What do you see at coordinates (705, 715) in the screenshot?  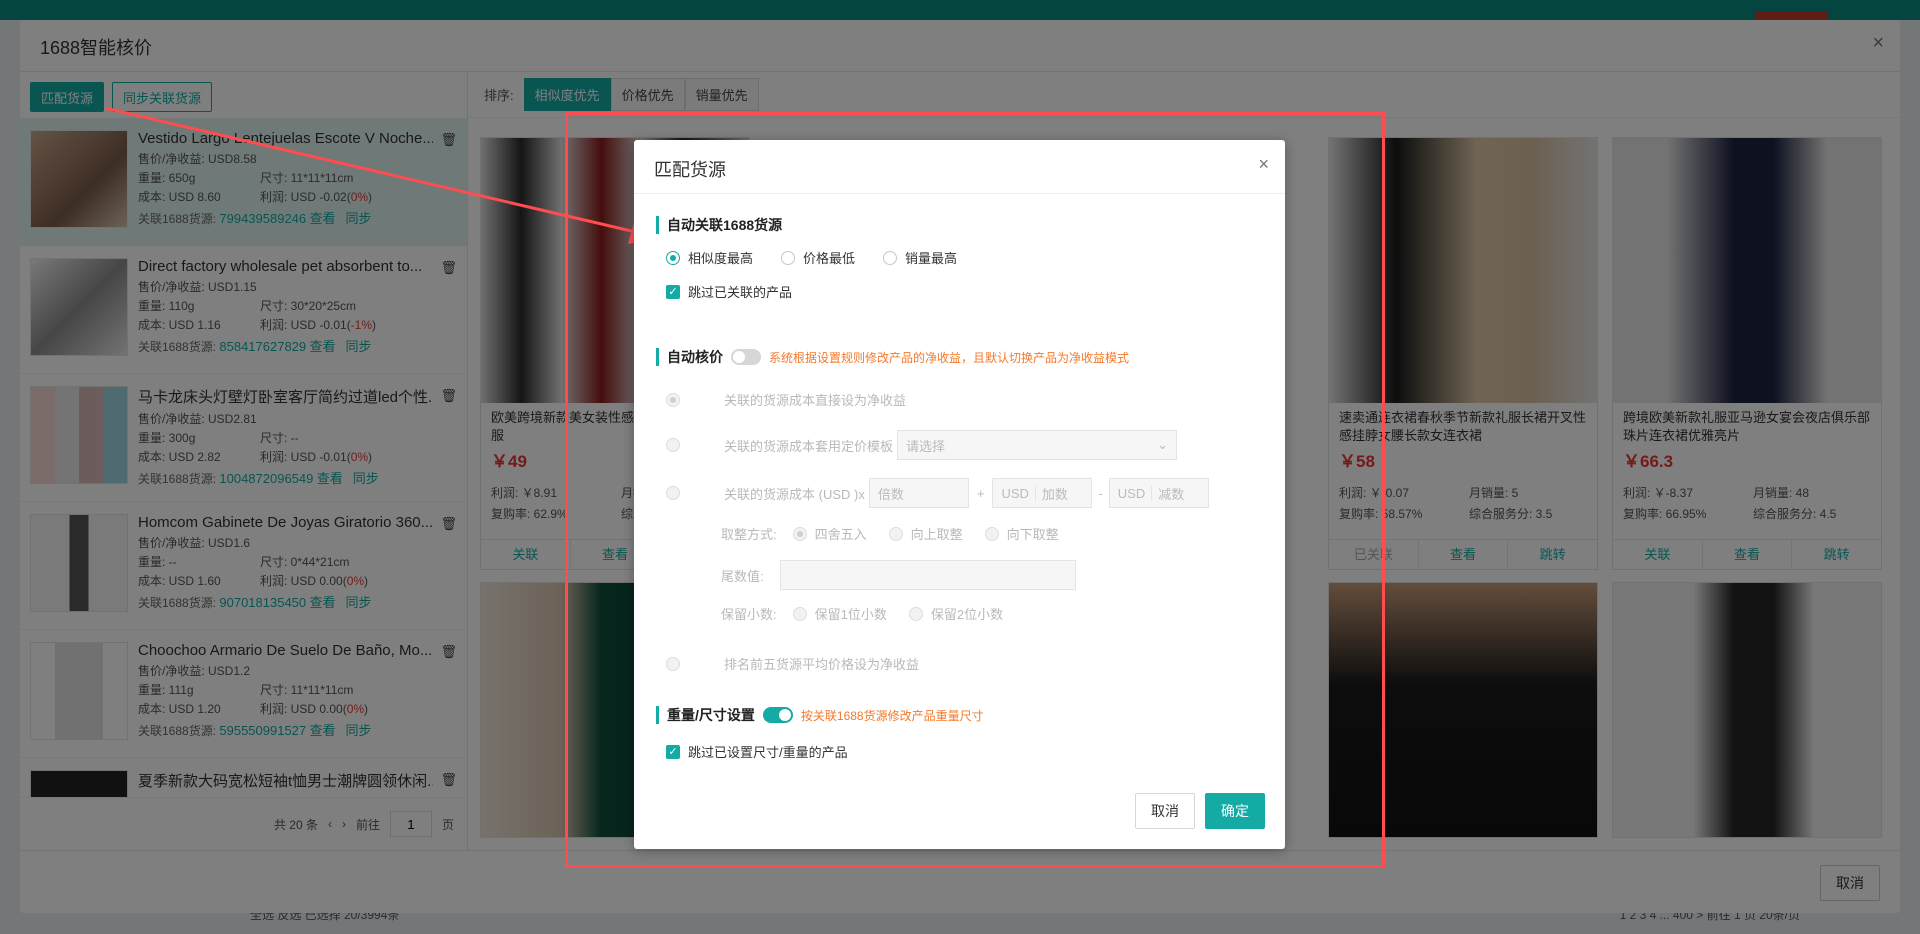 I see `section-weight-size: 重量/尺寸设置` at bounding box center [705, 715].